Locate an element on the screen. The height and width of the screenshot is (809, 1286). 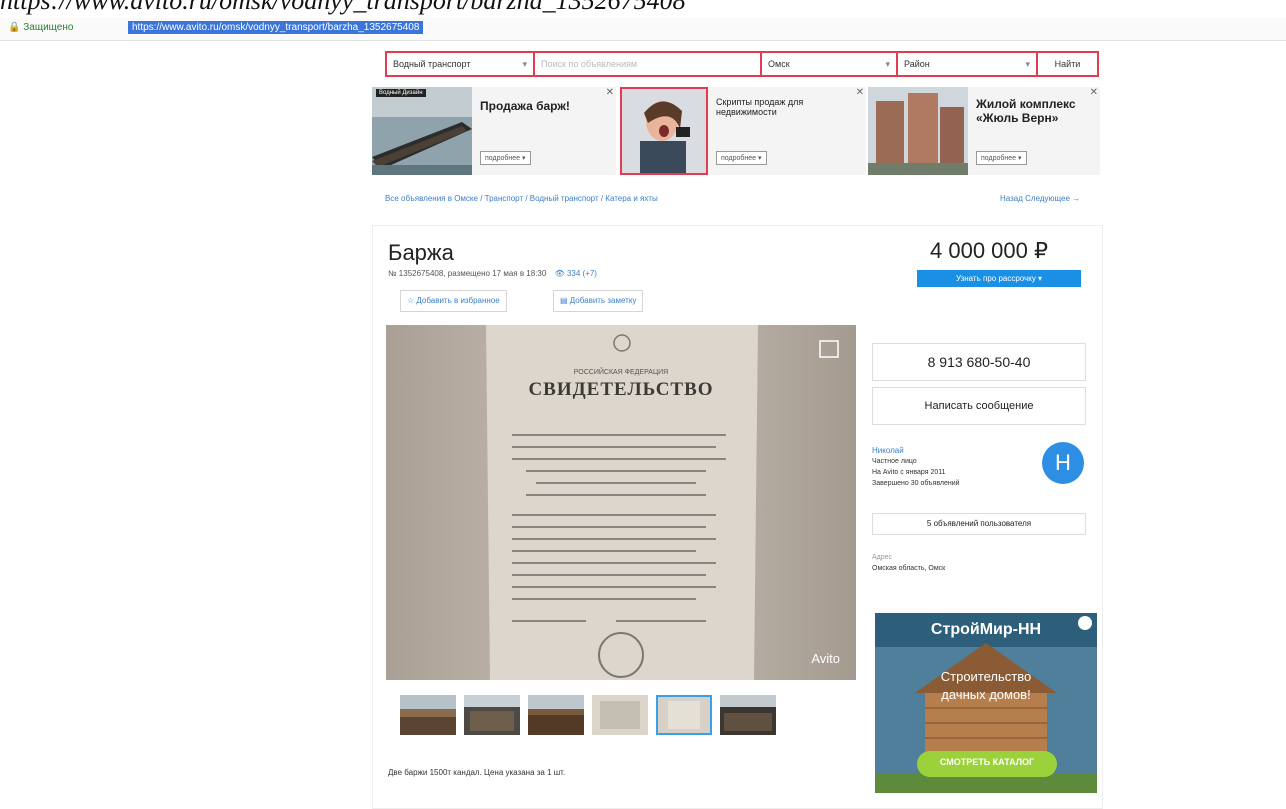
ad-title: Продажа барж! is located at coordinates (525, 106).